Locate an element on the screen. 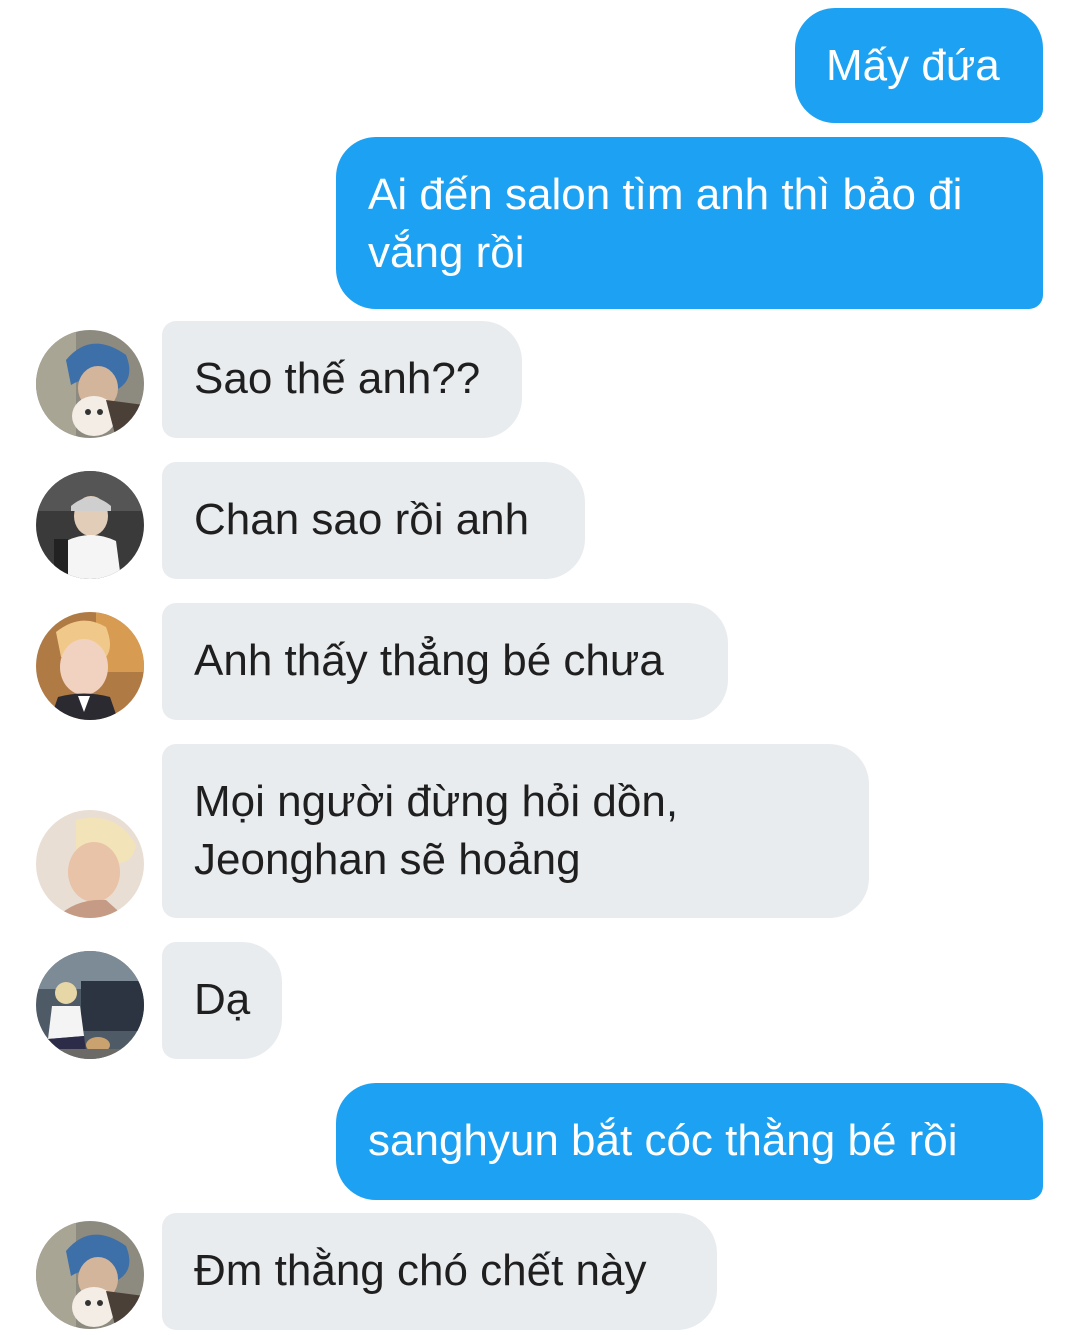 The image size is (1080, 1335). incoming-message-bubble: Chan sao rồi anh is located at coordinates (373, 520).